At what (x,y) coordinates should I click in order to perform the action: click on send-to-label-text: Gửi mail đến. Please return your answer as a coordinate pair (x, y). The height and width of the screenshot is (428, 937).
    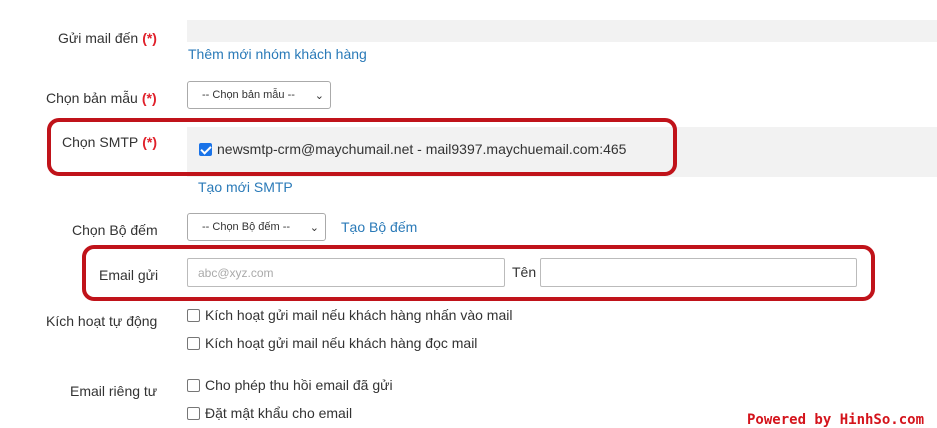
    Looking at the image, I should click on (98, 38).